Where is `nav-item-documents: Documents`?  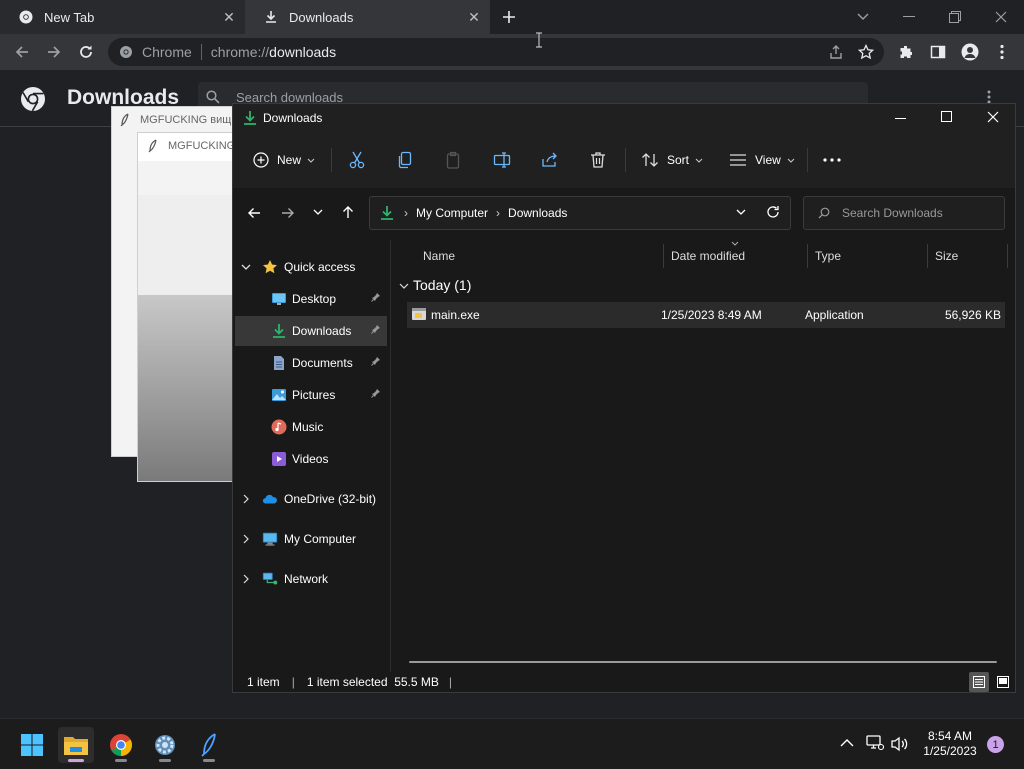
nav-item-documents: Documents is located at coordinates (311, 363).